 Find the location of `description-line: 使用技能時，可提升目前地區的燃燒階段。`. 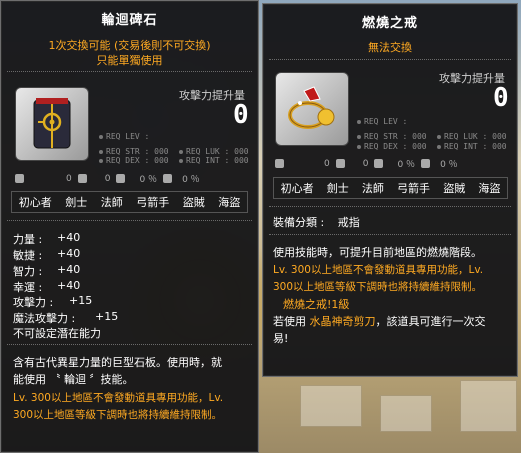

description-line: 使用技能時，可提升目前地區的燃燒階段。 is located at coordinates (377, 252).